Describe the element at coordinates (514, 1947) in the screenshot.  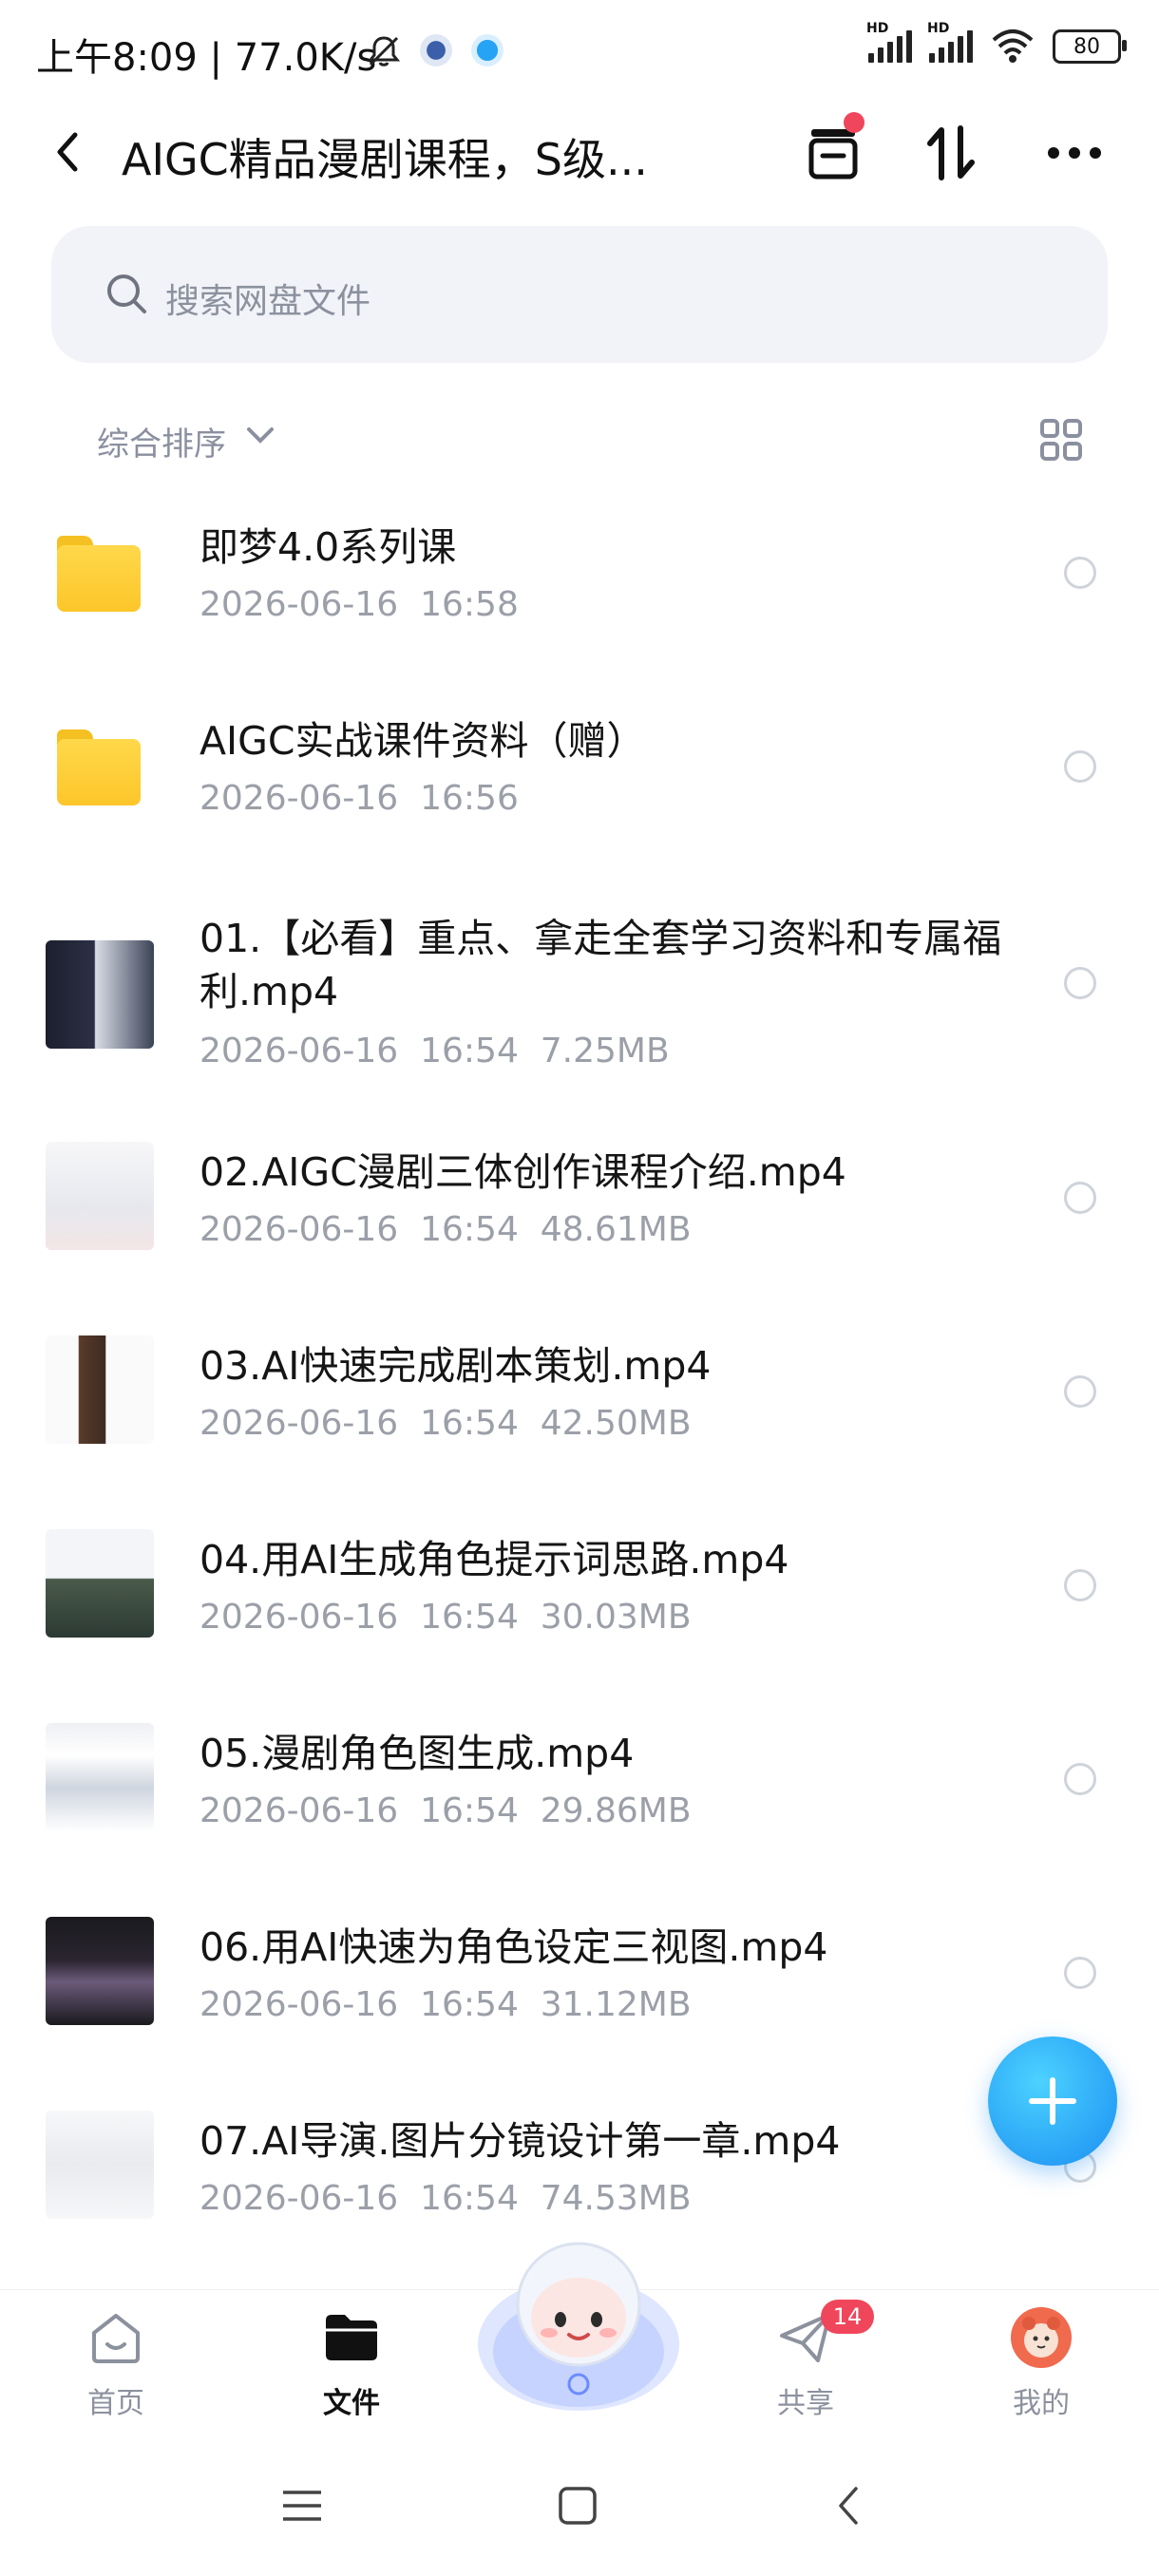
I see `file-name: 06.用AI快速为角色设定三视图.mp4` at that location.